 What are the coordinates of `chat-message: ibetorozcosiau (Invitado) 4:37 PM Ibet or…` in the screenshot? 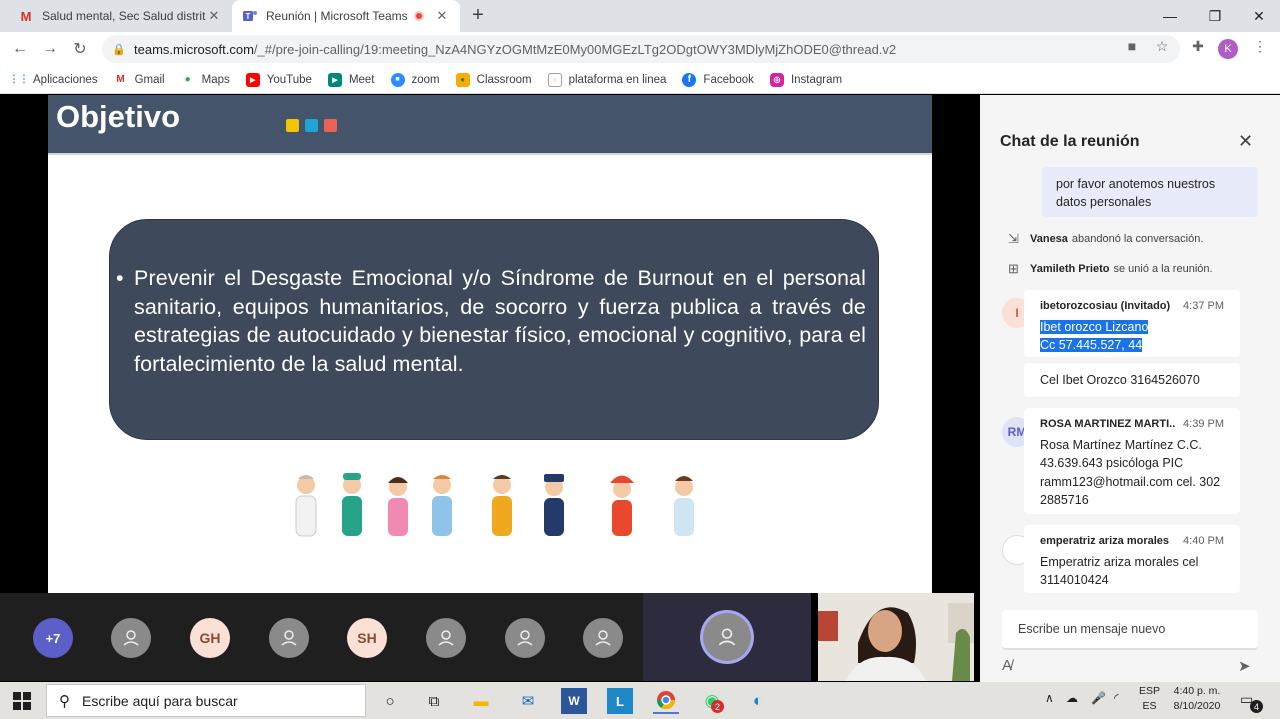 It's located at (1132, 323).